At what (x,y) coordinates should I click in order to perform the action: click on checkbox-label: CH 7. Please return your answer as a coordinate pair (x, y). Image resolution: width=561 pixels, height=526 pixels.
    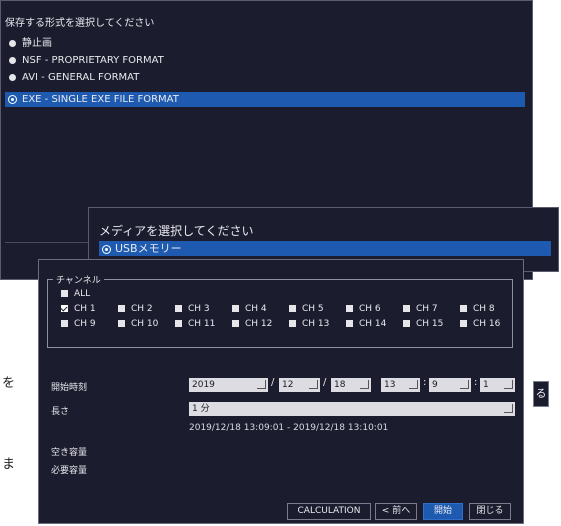
    Looking at the image, I should click on (427, 309).